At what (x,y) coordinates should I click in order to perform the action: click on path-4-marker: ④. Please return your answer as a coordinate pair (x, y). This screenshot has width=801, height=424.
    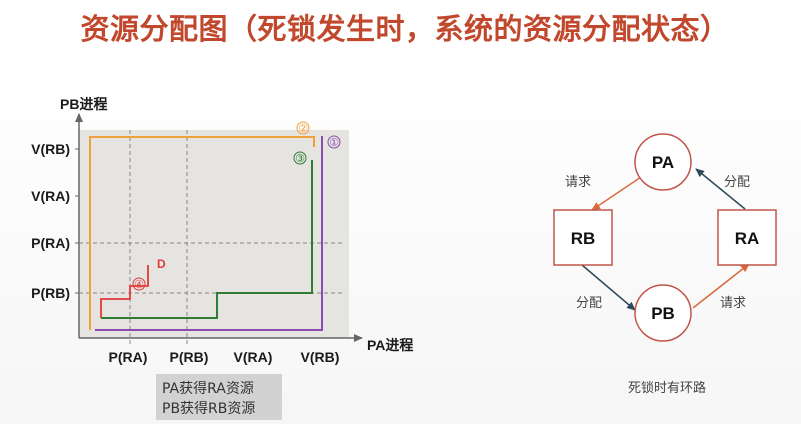
    Looking at the image, I should click on (139, 284).